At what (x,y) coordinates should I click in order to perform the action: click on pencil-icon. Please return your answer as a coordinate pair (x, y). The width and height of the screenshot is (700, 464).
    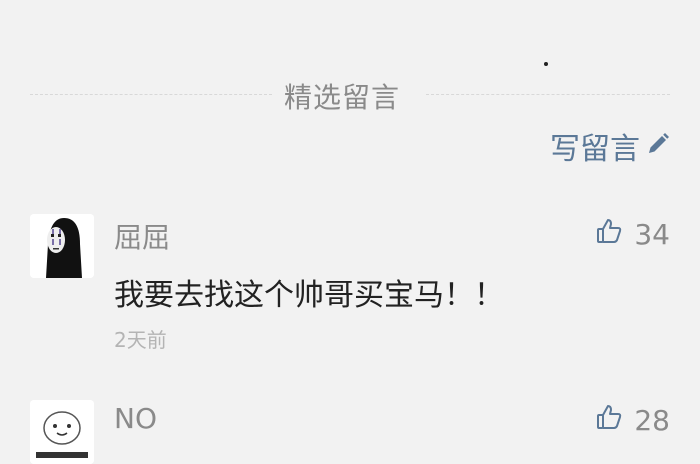
    Looking at the image, I should click on (655, 146).